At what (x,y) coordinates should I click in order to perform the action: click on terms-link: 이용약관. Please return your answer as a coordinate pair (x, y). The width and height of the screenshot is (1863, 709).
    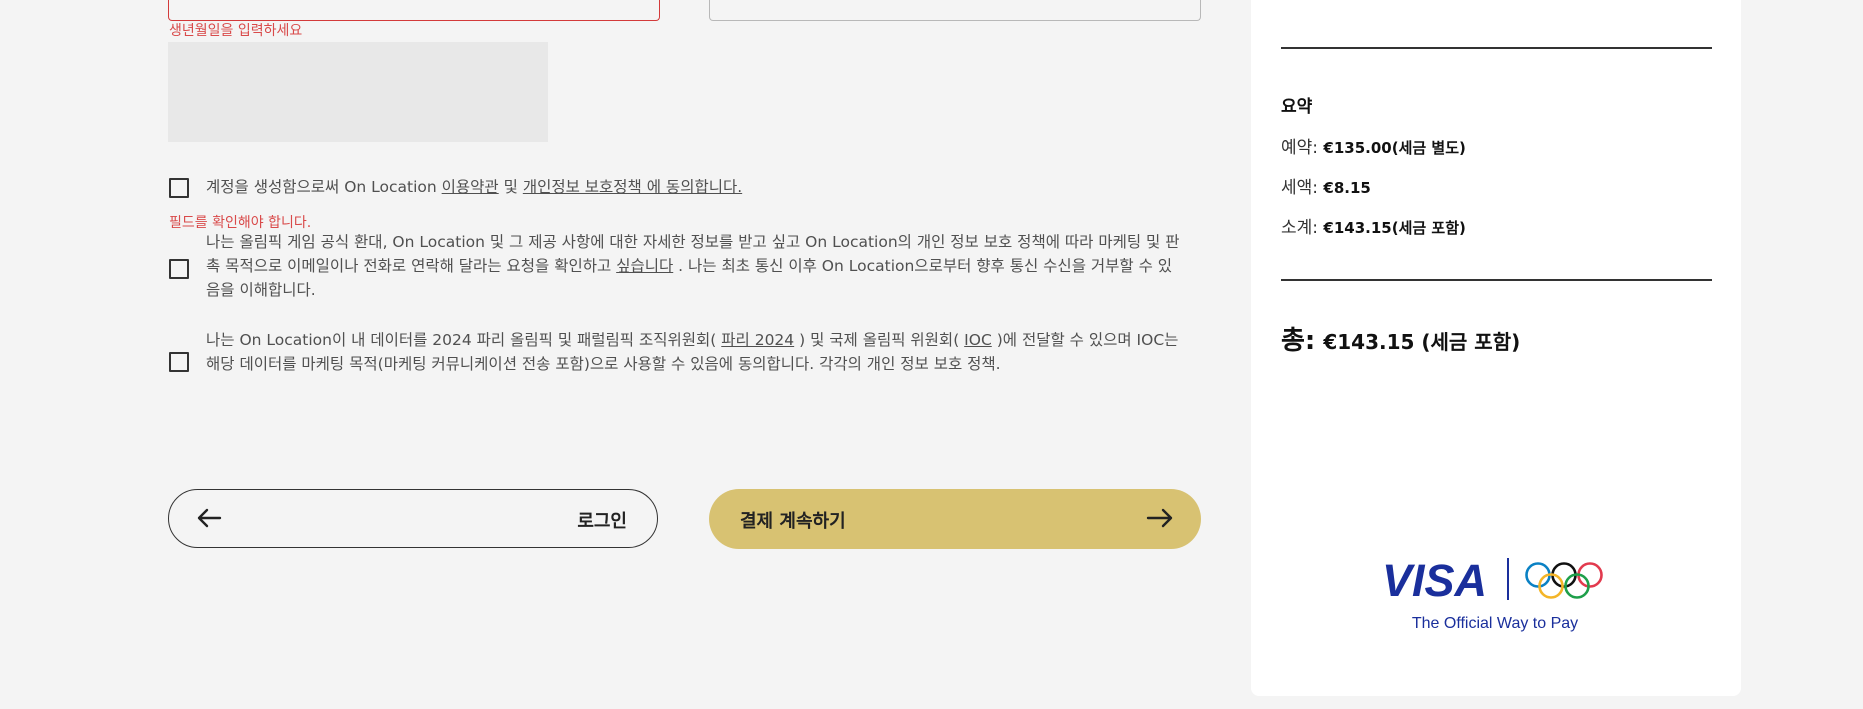
    Looking at the image, I should click on (470, 187).